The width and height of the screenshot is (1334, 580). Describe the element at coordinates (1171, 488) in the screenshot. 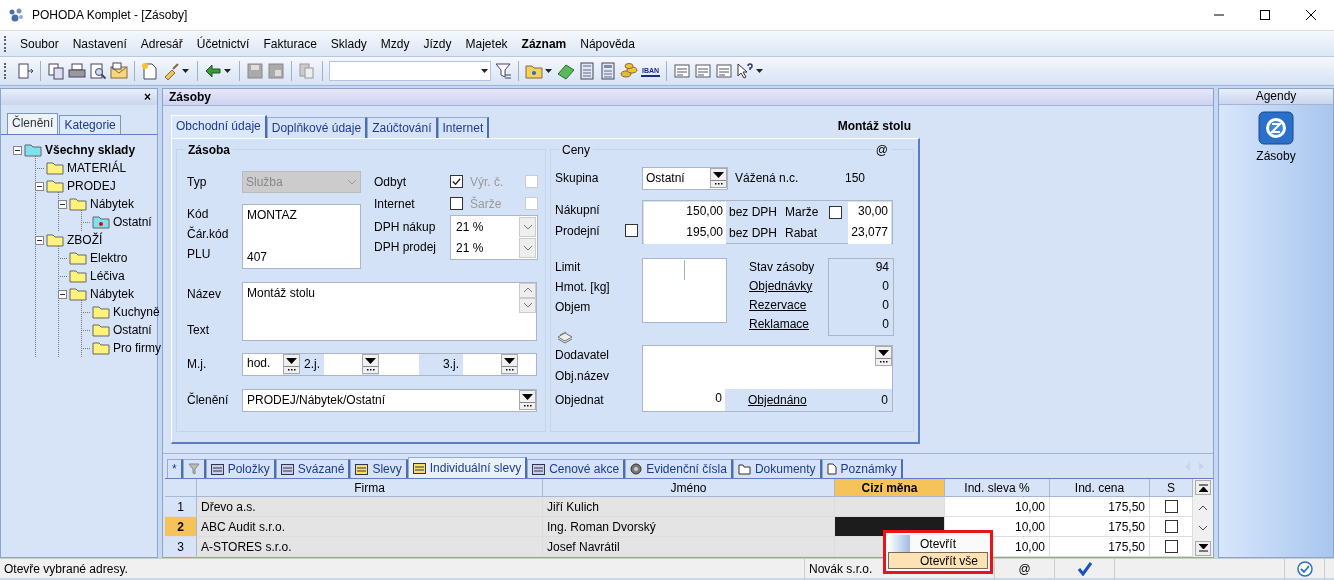

I see `column-header: S` at that location.